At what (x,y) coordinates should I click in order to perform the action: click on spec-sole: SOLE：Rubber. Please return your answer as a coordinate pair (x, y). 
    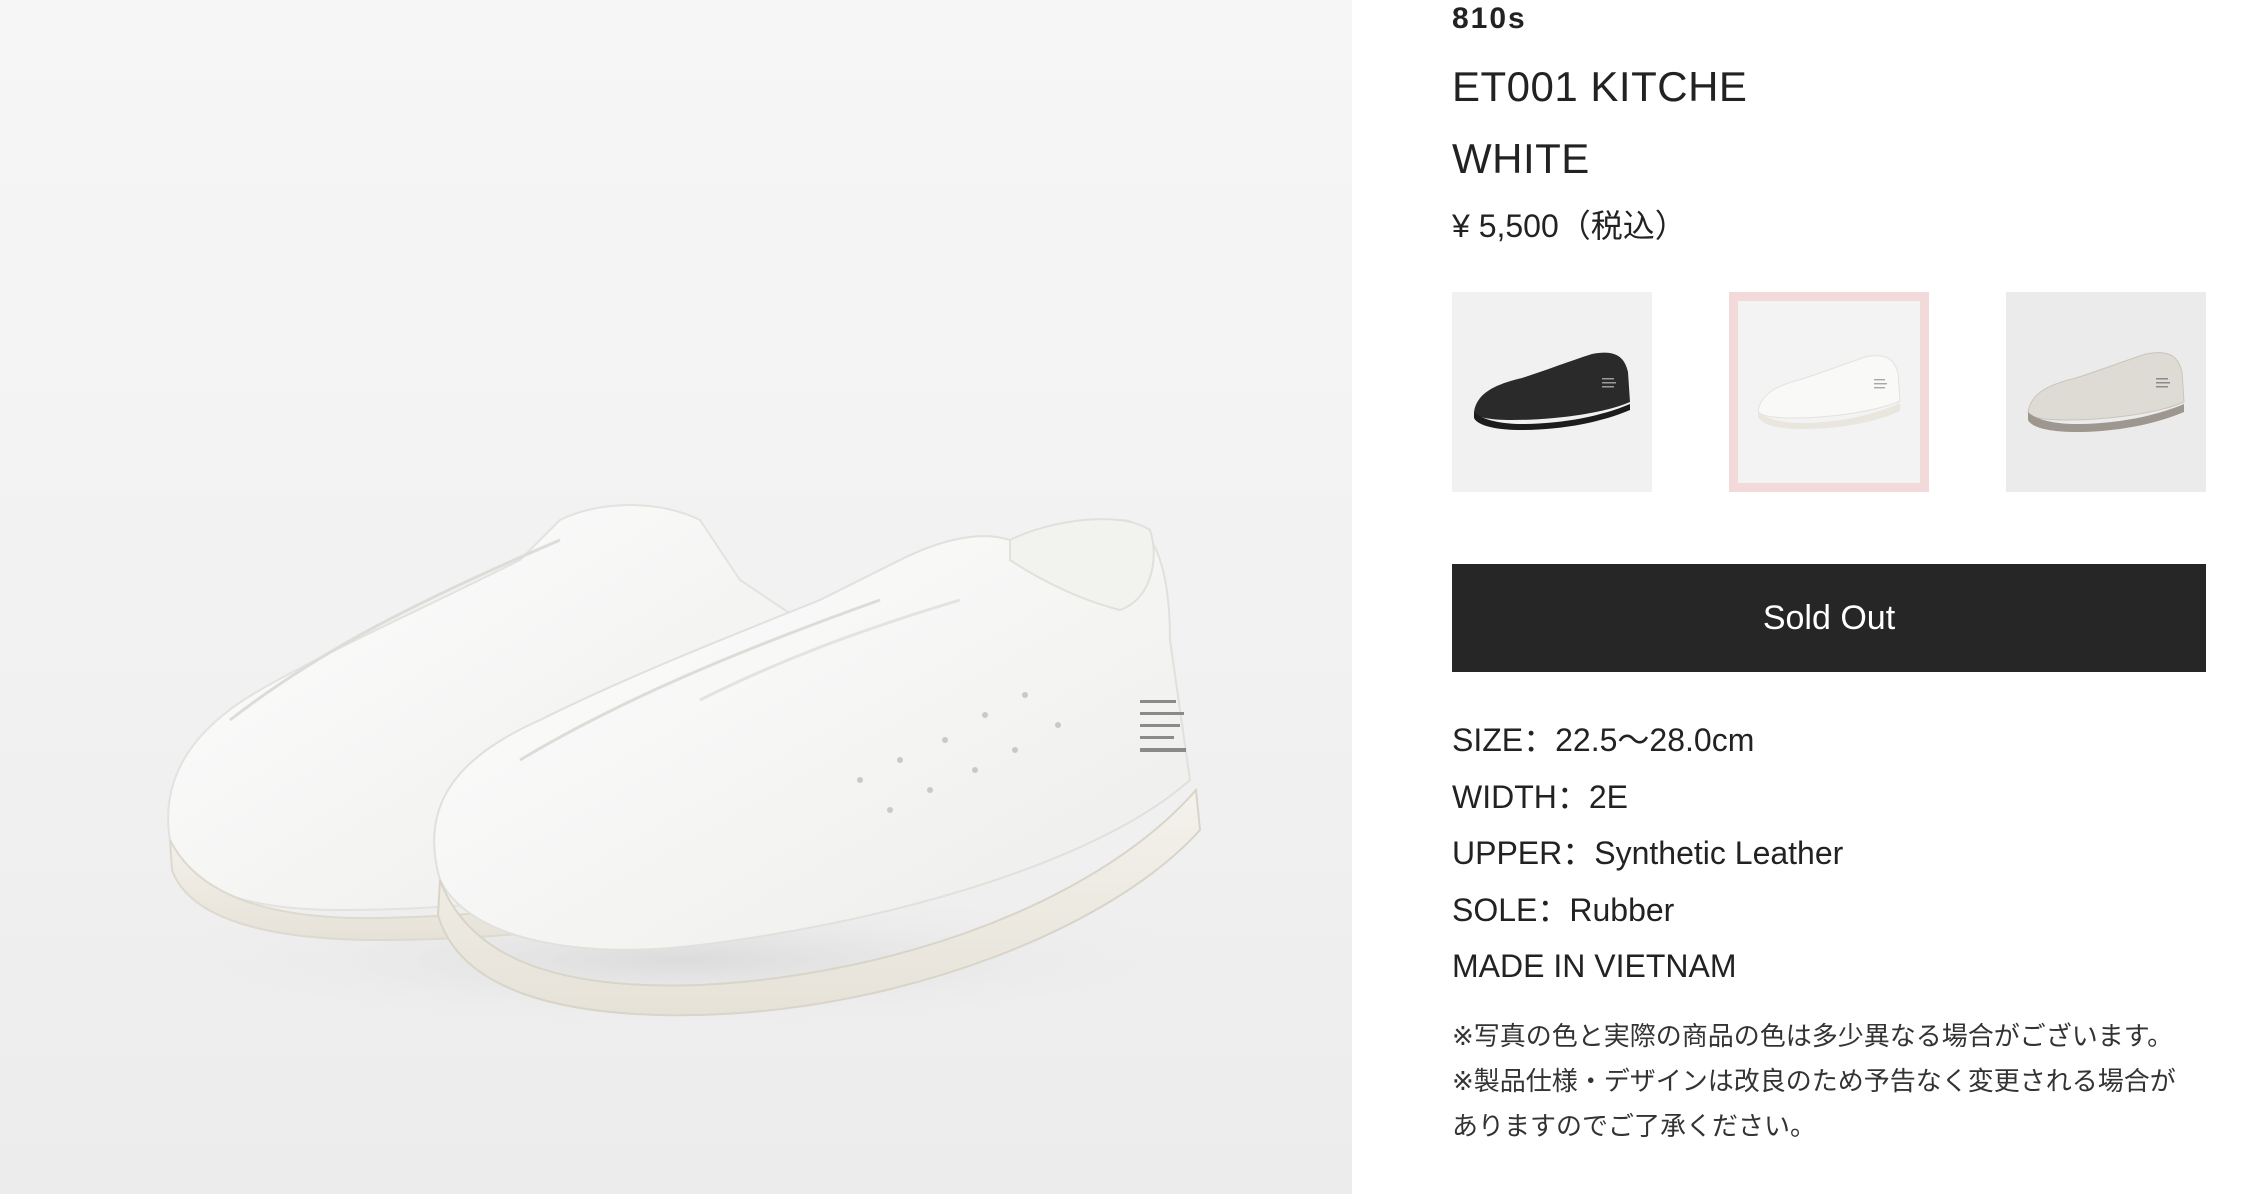
    Looking at the image, I should click on (1563, 909).